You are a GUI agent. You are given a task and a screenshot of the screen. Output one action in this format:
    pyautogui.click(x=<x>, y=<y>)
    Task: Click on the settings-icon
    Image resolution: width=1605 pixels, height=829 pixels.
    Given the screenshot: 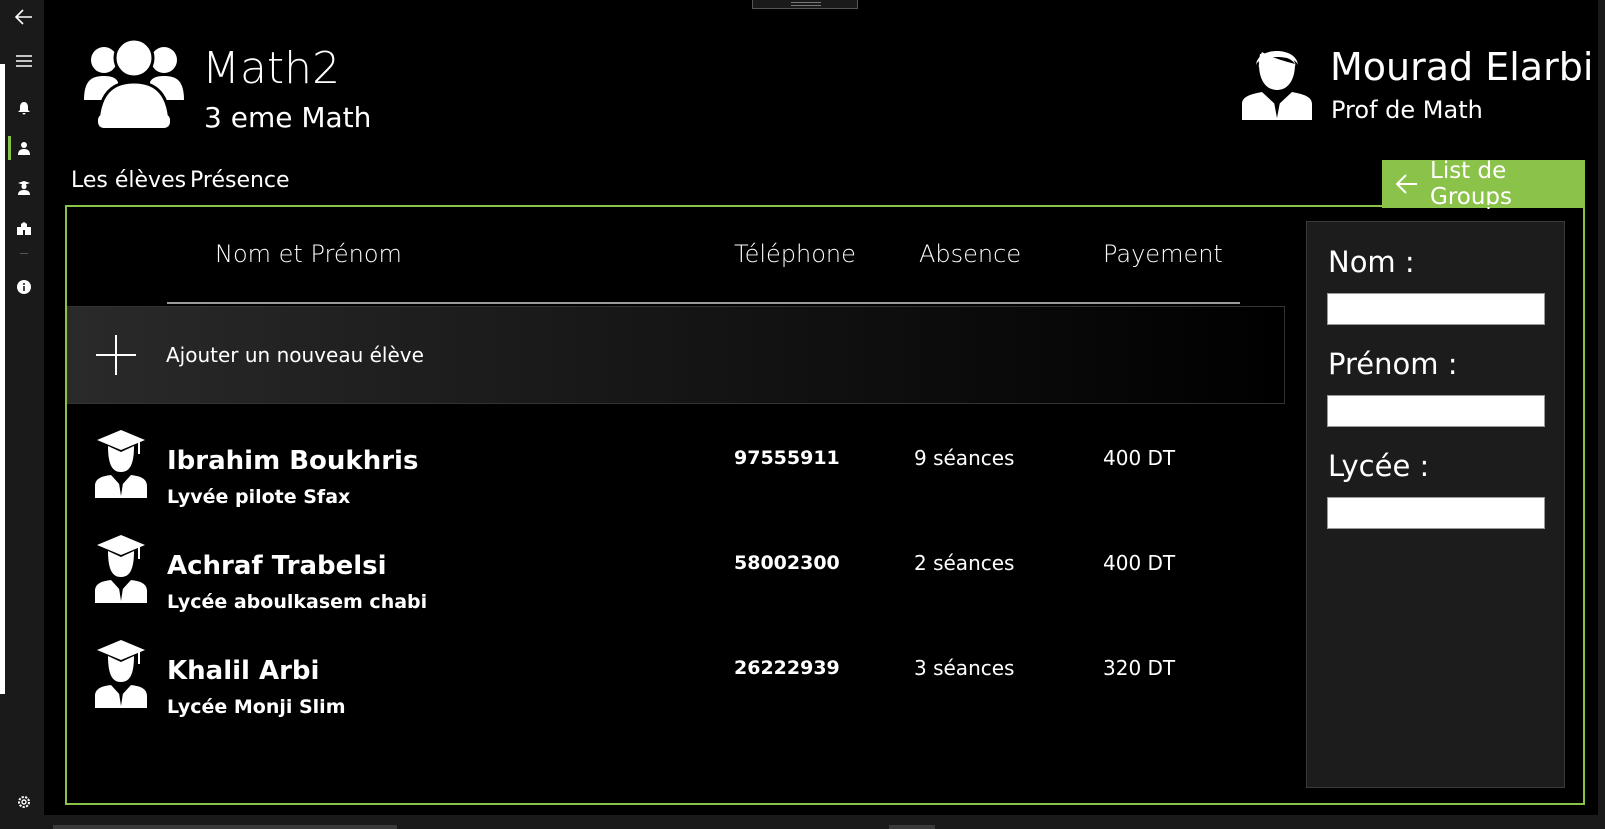 What is the action you would take?
    pyautogui.click(x=24, y=802)
    